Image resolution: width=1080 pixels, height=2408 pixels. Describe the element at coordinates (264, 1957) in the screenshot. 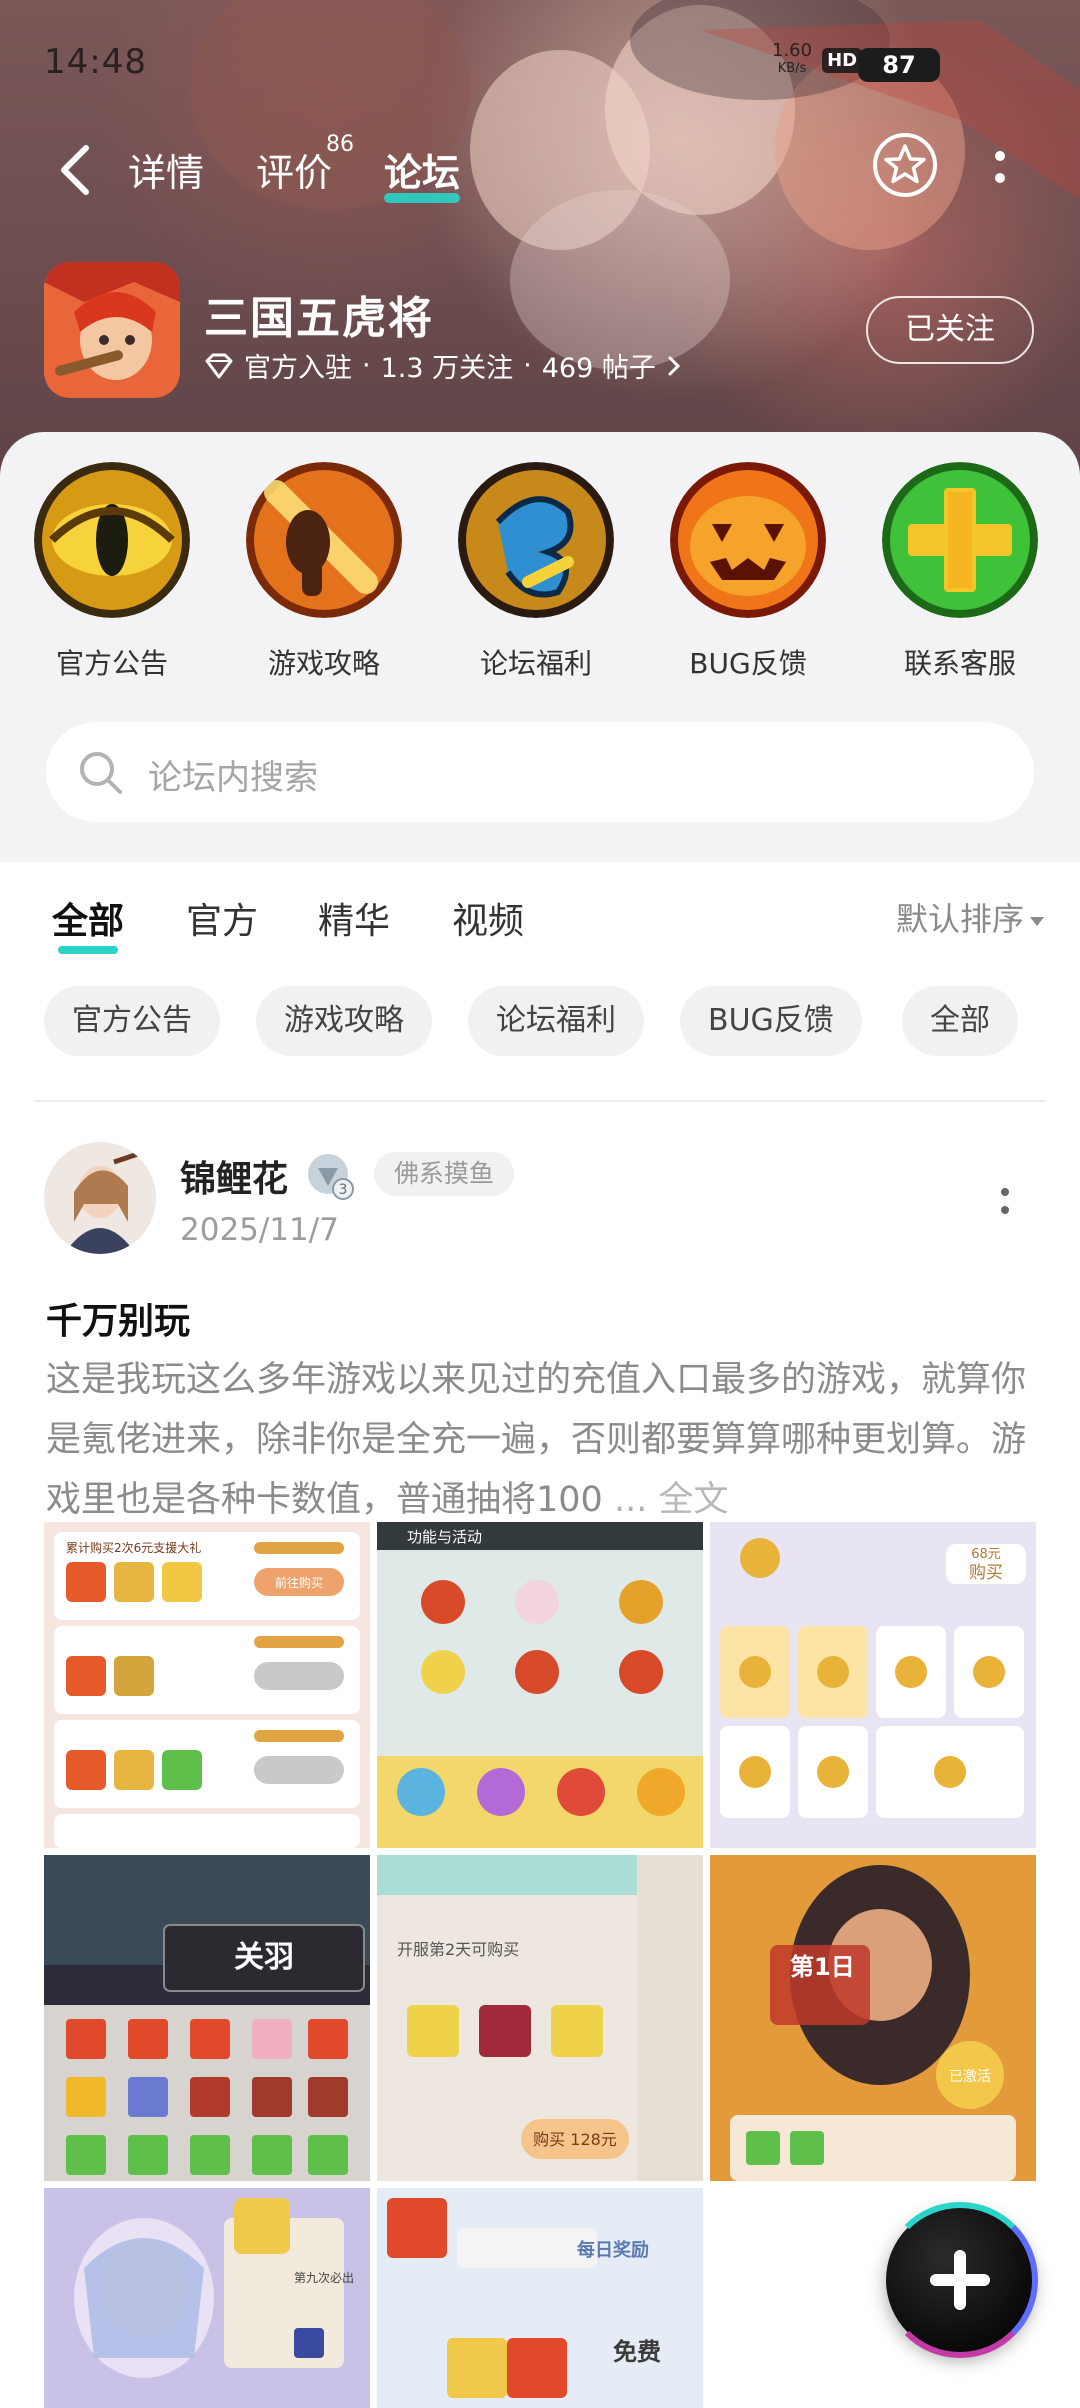

I see `image-caption: 关羽` at that location.